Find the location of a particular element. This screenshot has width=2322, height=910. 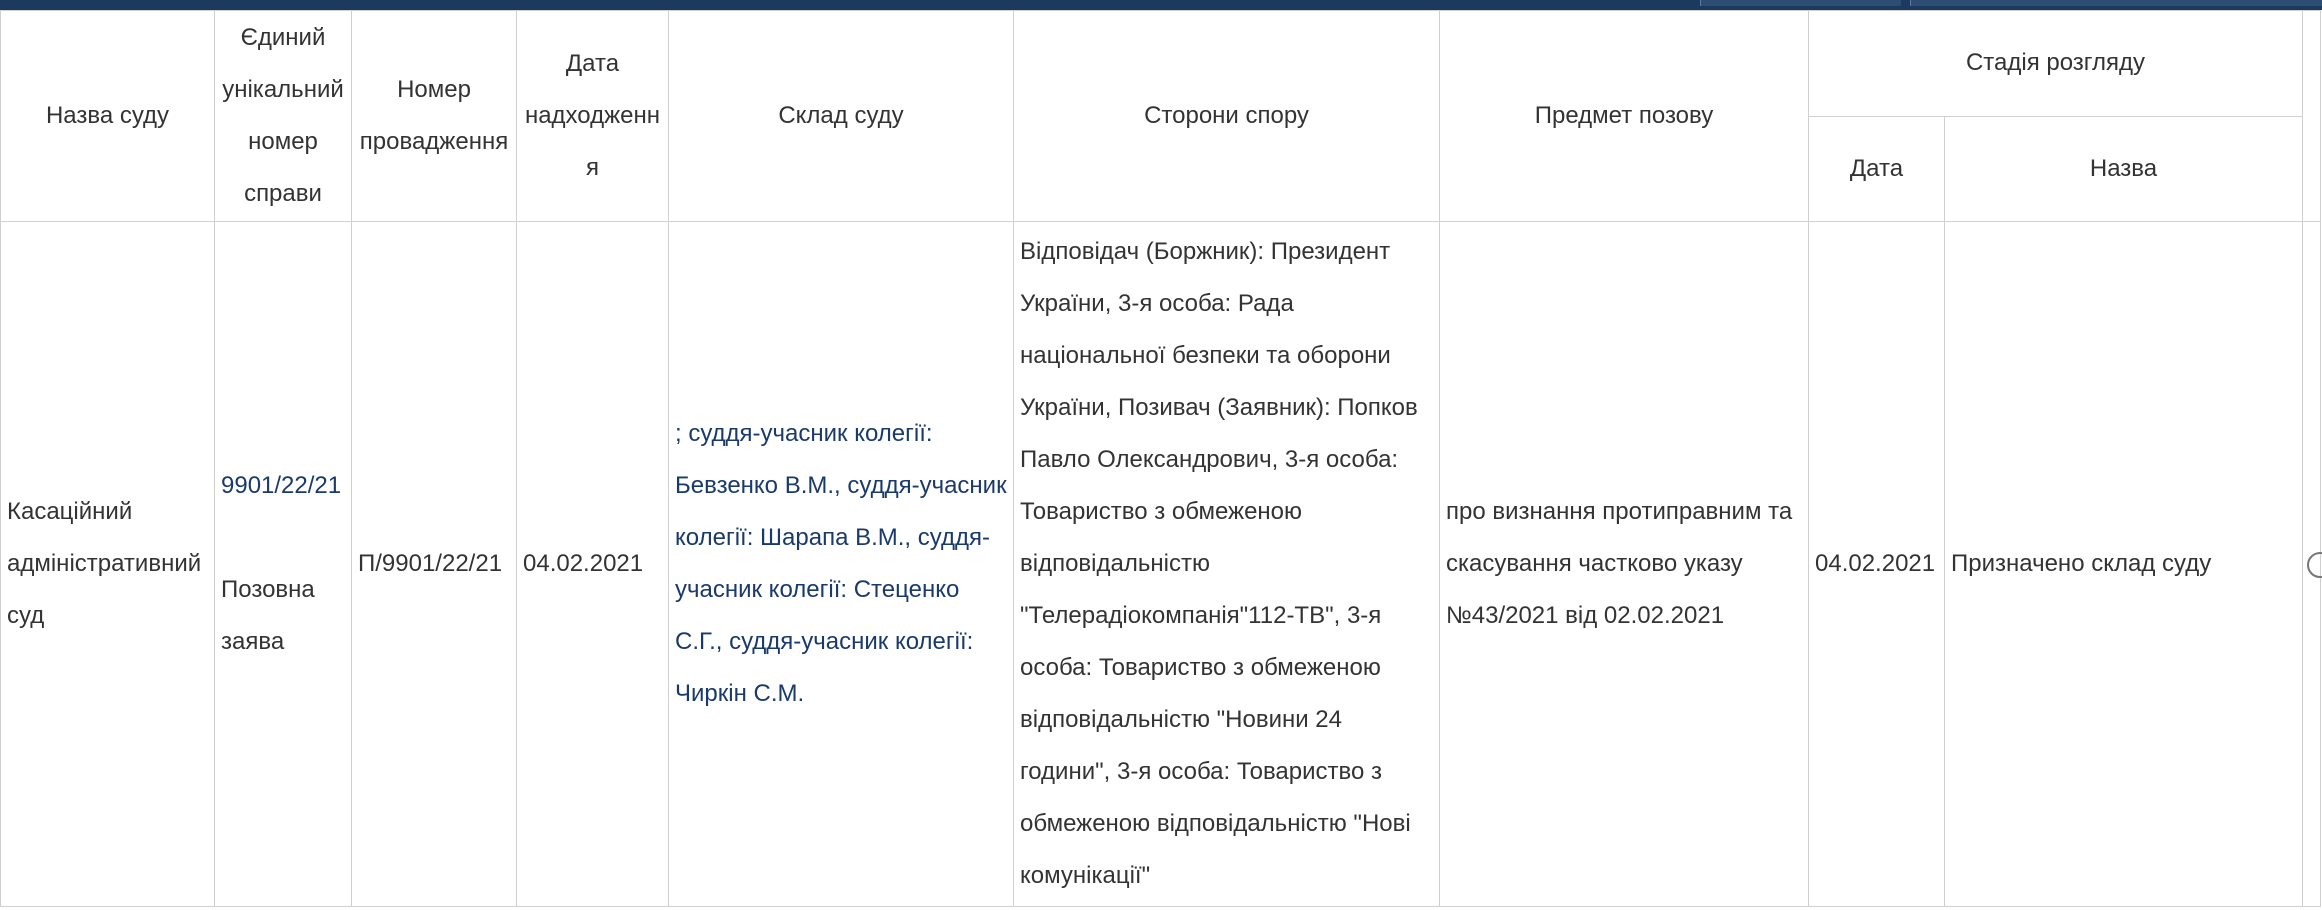

cell-court-name: Касаційний адміністративний суд is located at coordinates (107, 564).